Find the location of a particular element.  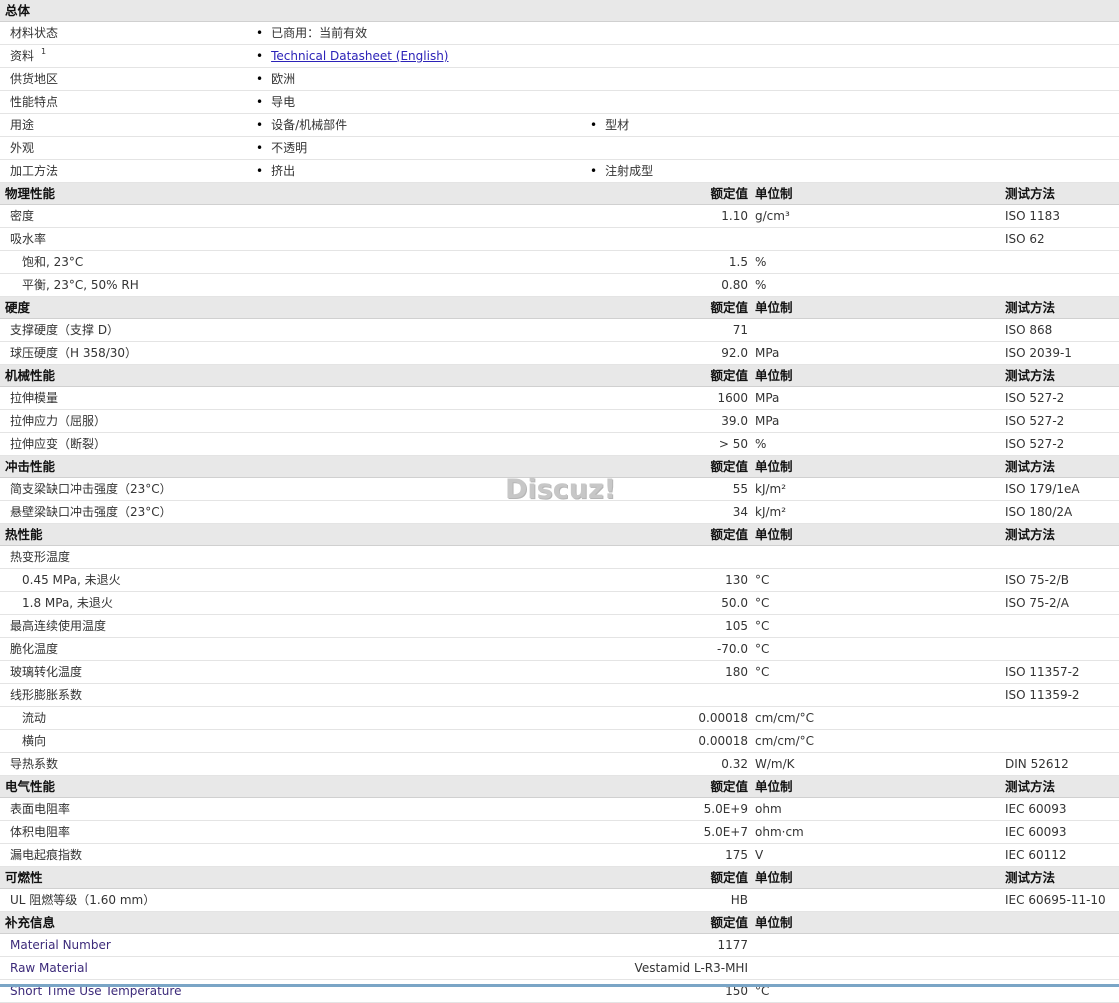

property-test-method: ISO 179/1eA is located at coordinates (1042, 489).